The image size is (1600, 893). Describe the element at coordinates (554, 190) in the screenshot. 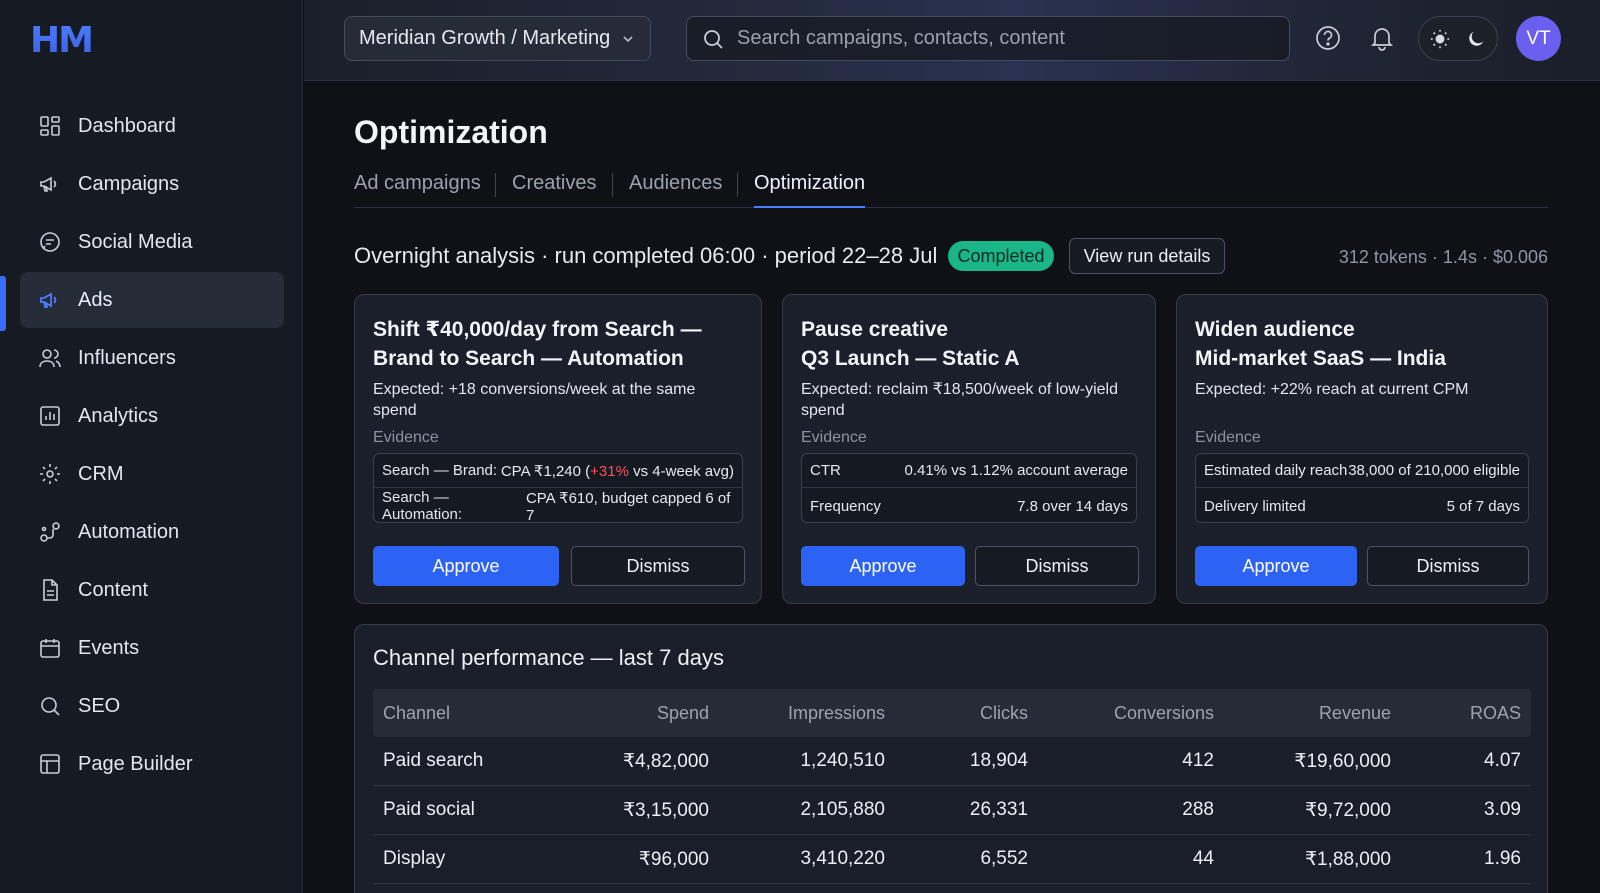

I see `tab-creatives: Creatives` at that location.